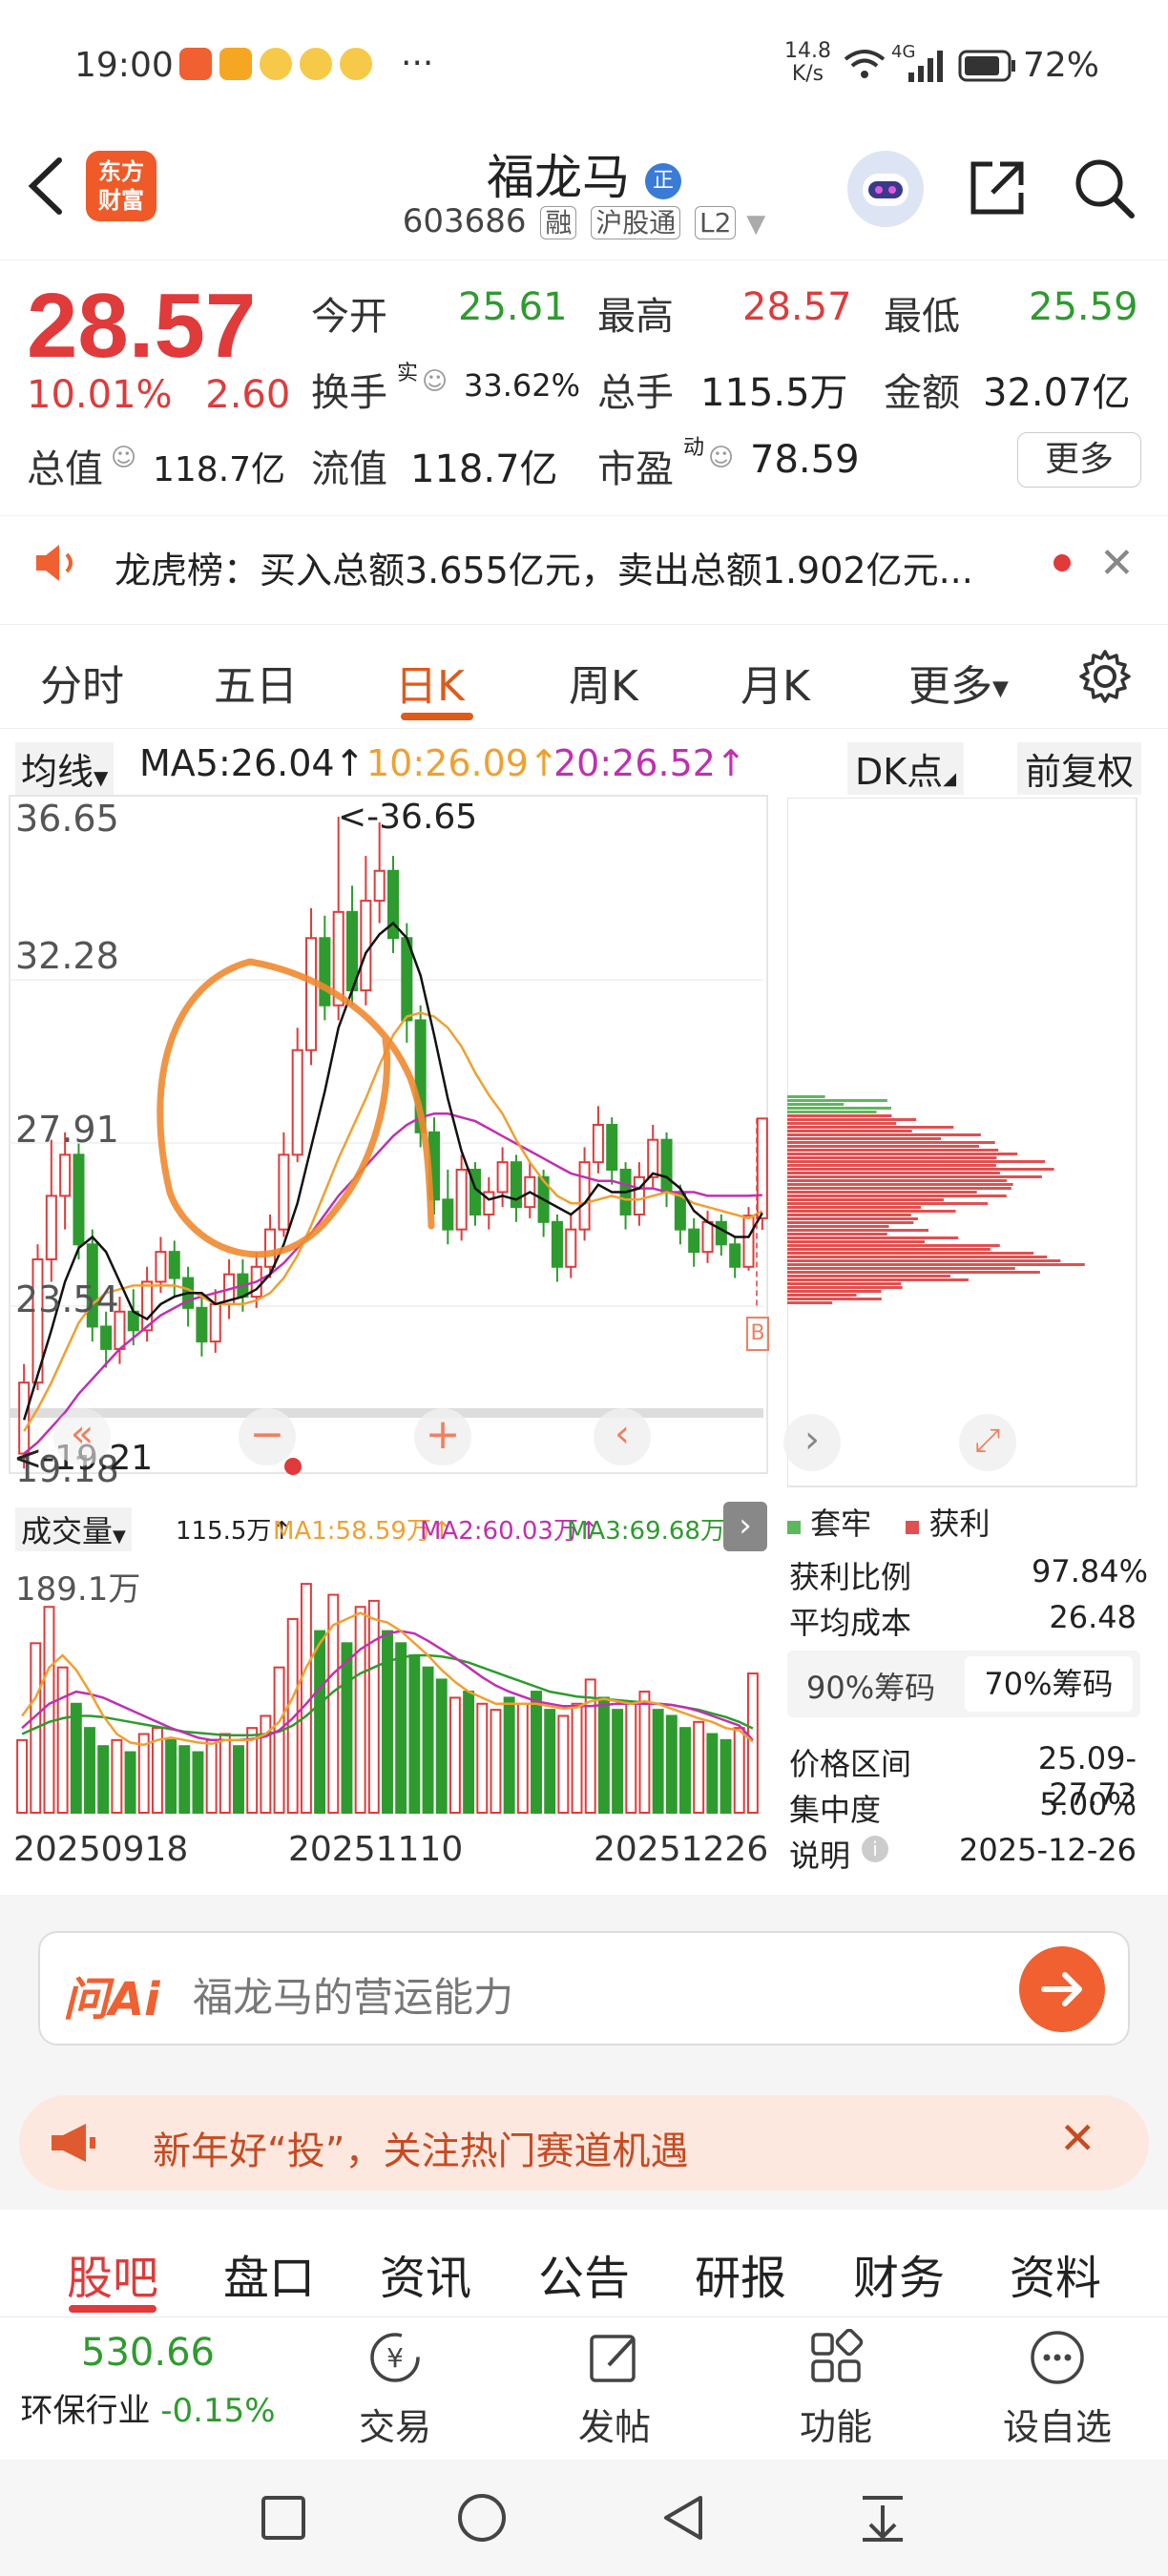 Image resolution: width=1168 pixels, height=2576 pixels. What do you see at coordinates (614, 2389) in the screenshot?
I see `post-button: 发帖` at bounding box center [614, 2389].